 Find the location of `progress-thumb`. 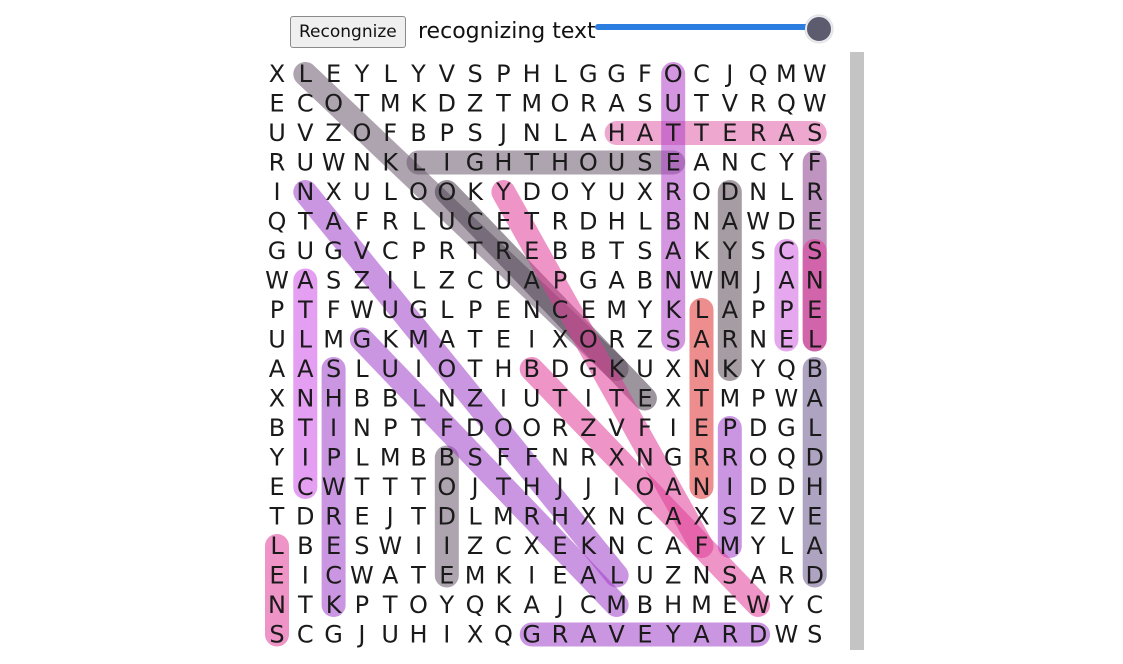

progress-thumb is located at coordinates (819, 29).